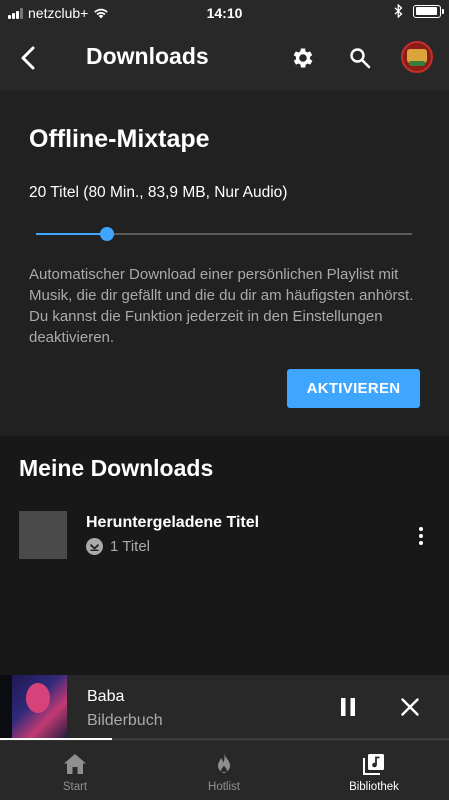 The width and height of the screenshot is (449, 800). I want to click on nav-label-library: Bibliothek, so click(374, 787).